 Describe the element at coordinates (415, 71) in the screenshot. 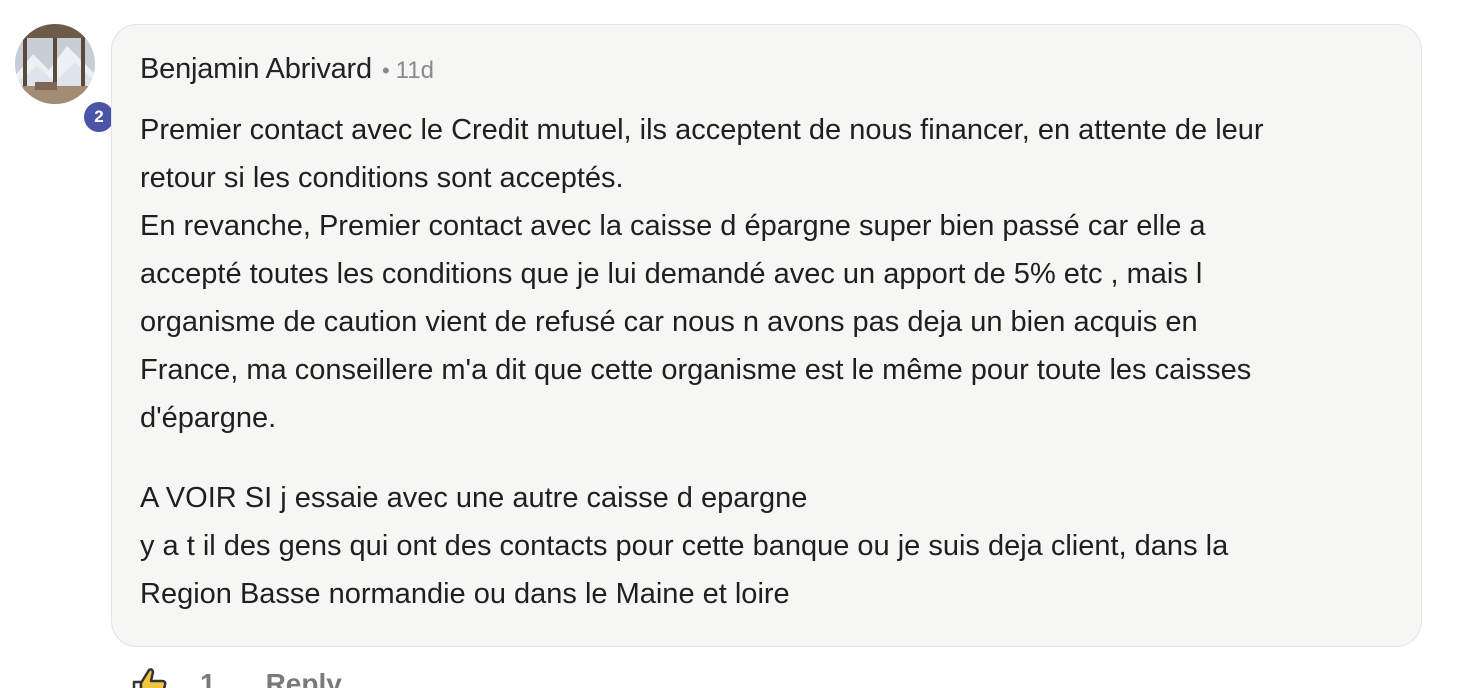

I see `timestamp: 11d` at that location.